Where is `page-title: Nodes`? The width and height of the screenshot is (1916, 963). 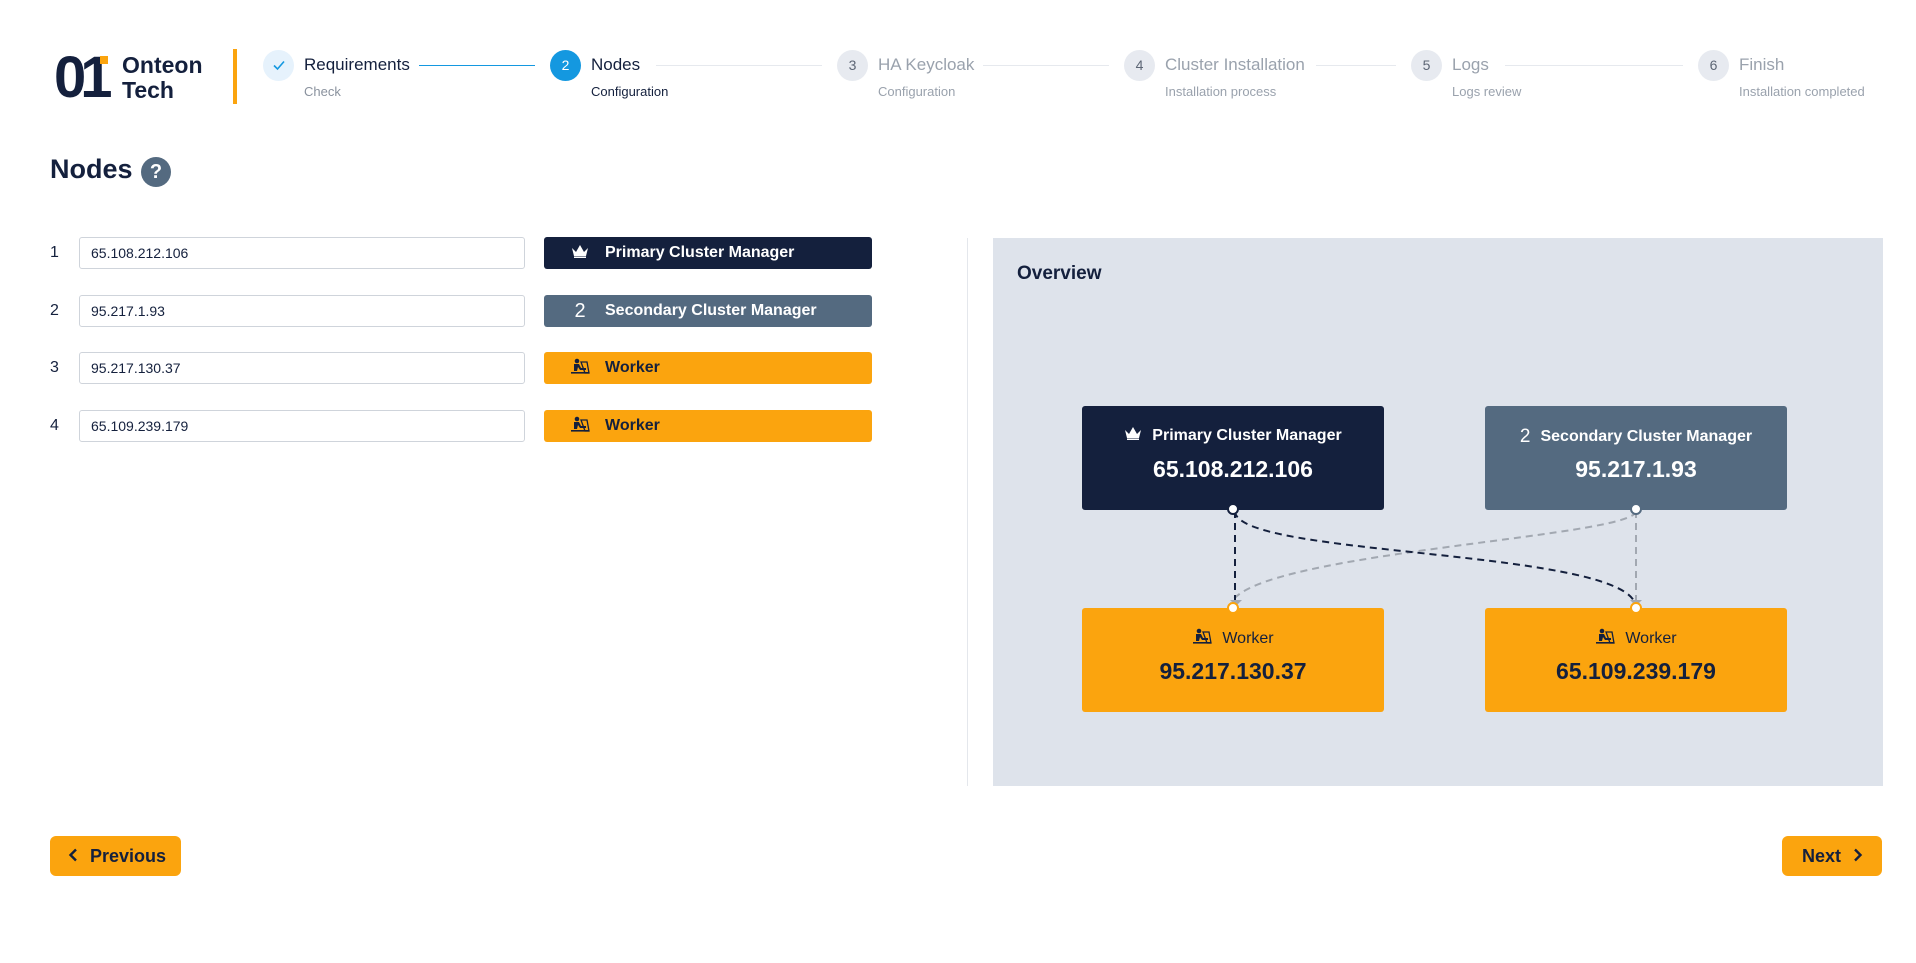
page-title: Nodes is located at coordinates (91, 169).